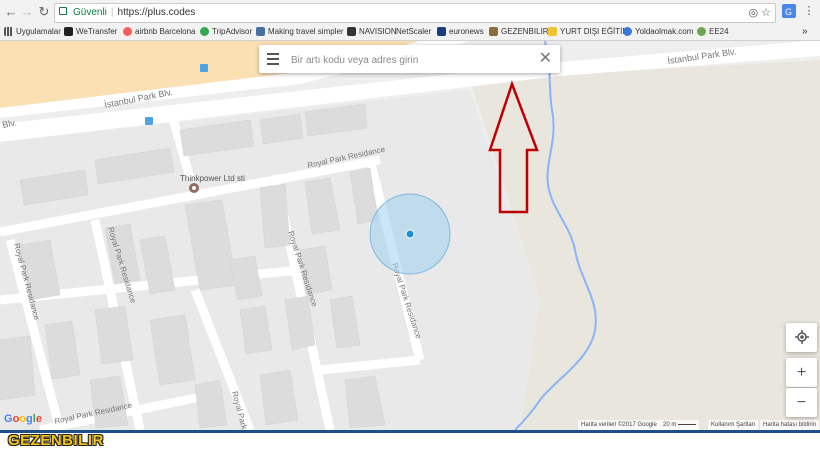 Image resolution: width=820 pixels, height=461 pixels. I want to click on taskbar-strip, so click(410, 431).